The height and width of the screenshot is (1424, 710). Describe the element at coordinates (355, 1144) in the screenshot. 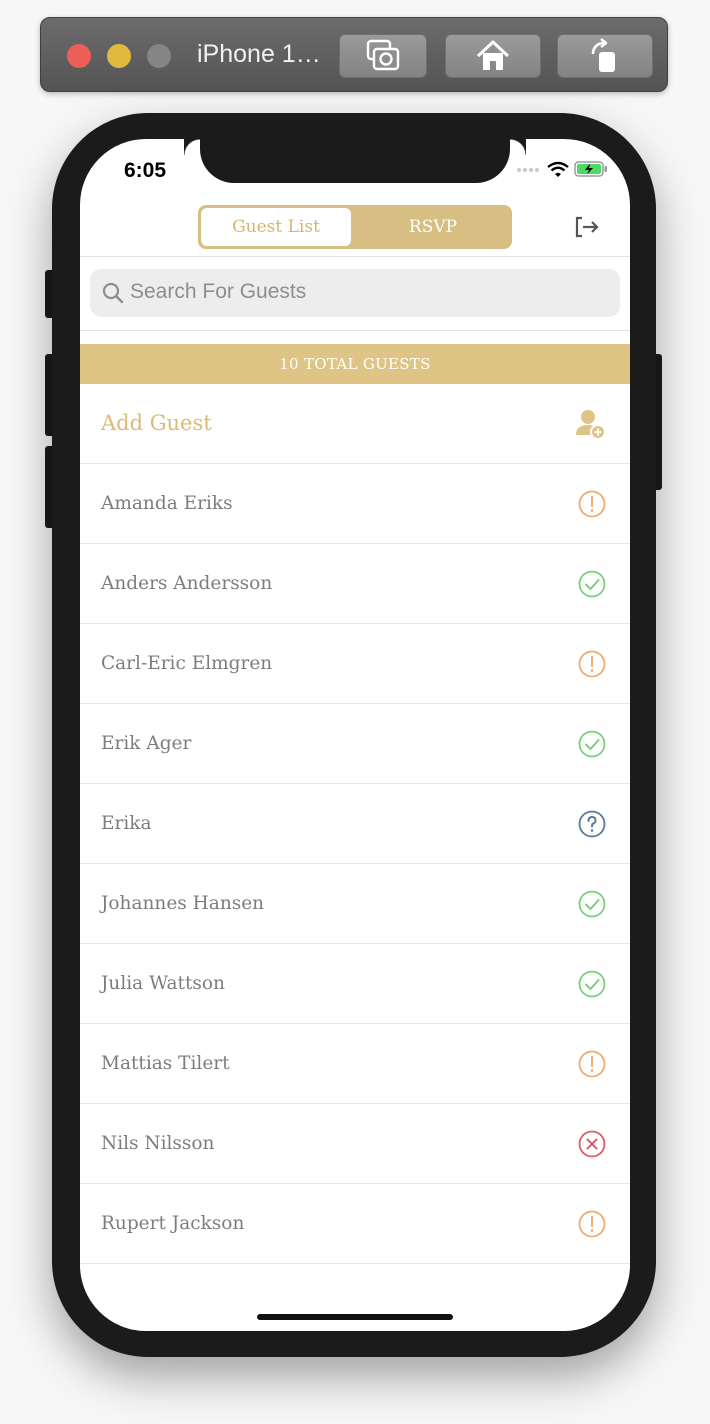

I see `guest-row: Nils Nilsson` at that location.